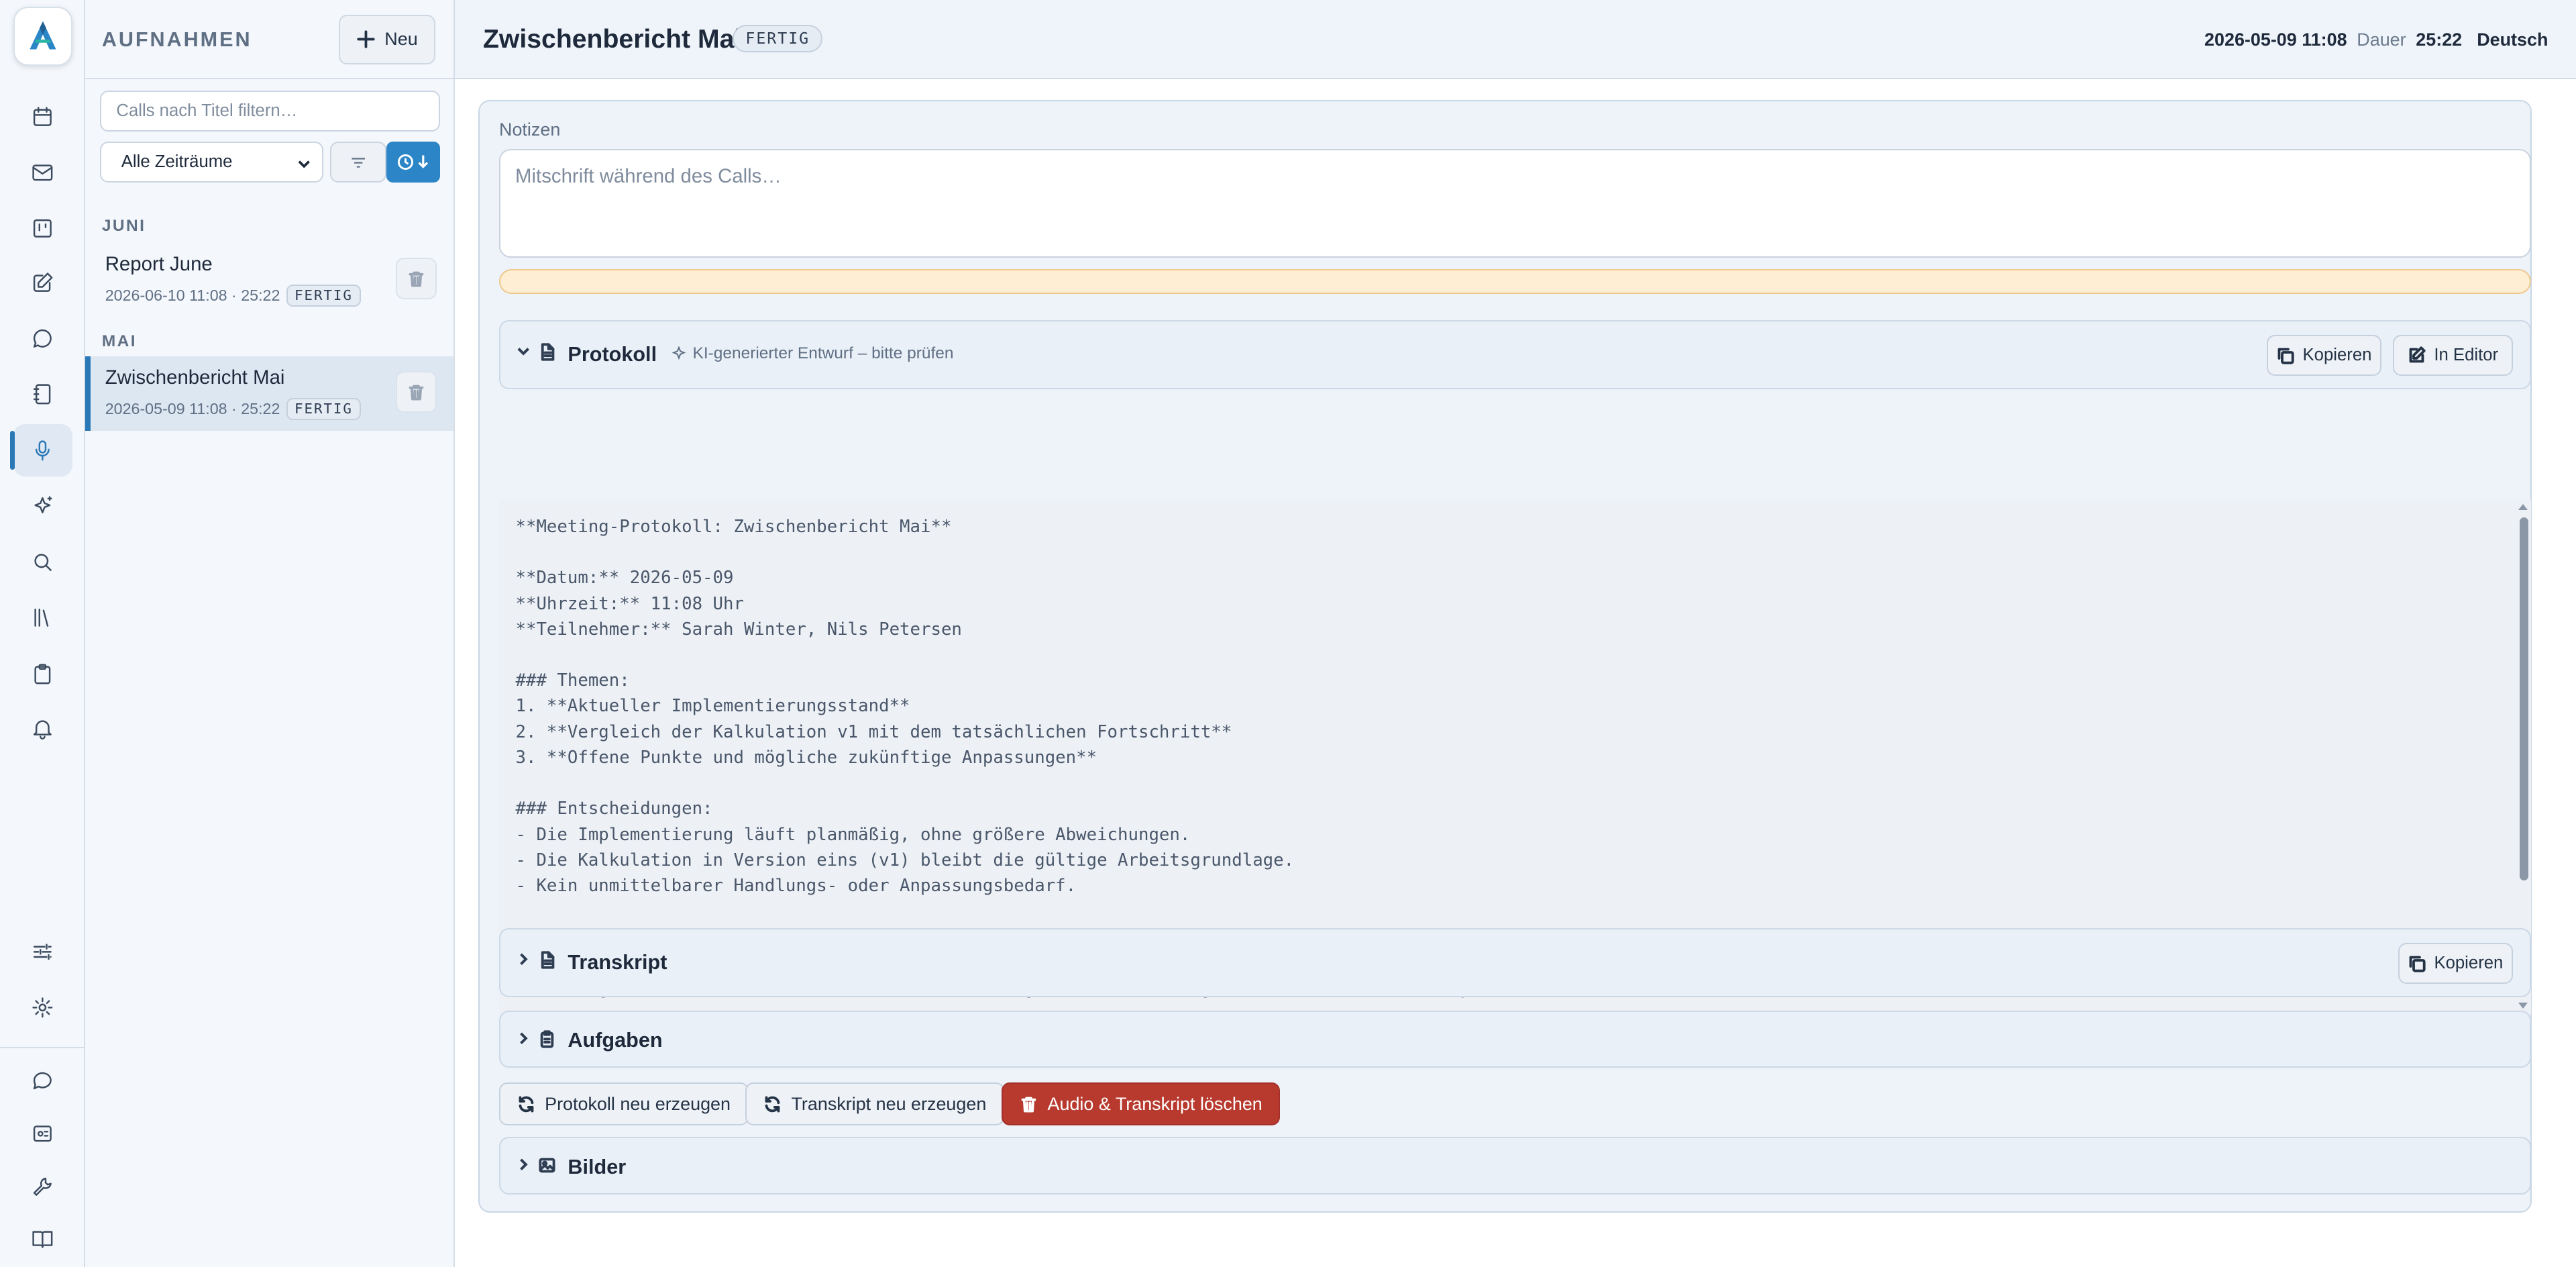 The image size is (2576, 1267). Describe the element at coordinates (42, 36) in the screenshot. I see `app-logo` at that location.